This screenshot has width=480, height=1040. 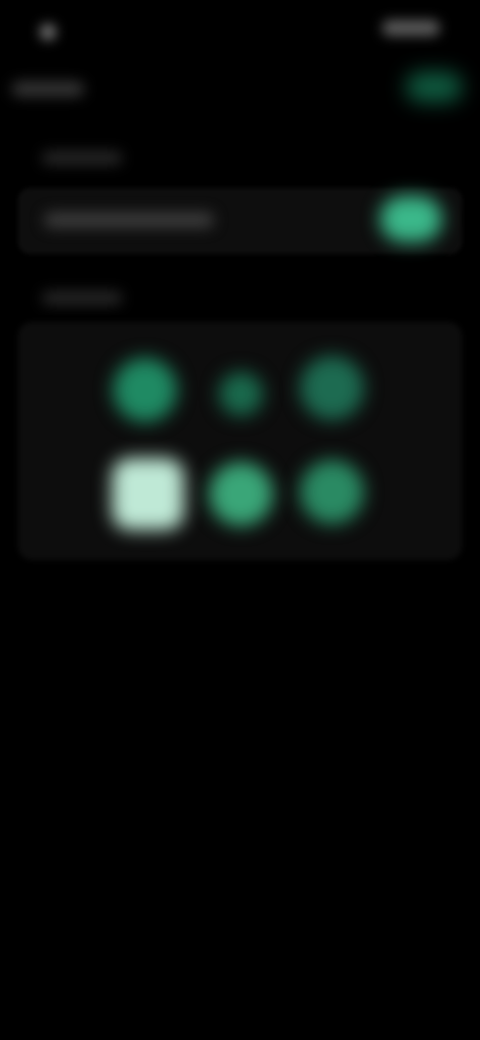 What do you see at coordinates (240, 28) in the screenshot?
I see `status-bar` at bounding box center [240, 28].